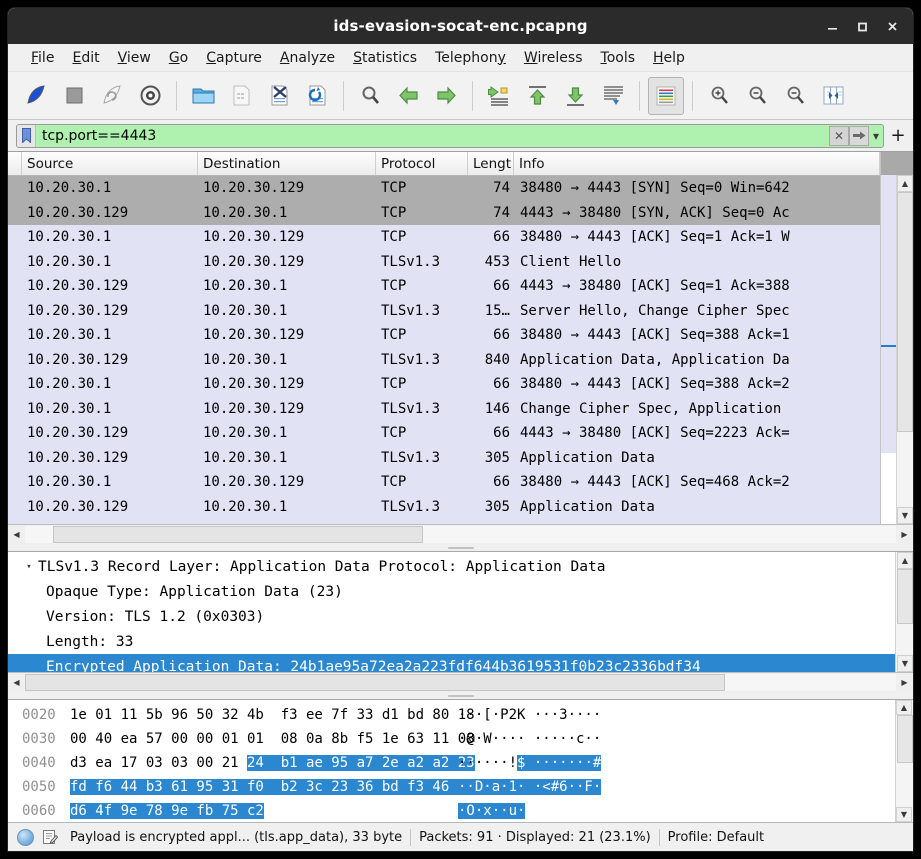 The image size is (921, 859). Describe the element at coordinates (905, 663) in the screenshot. I see `details-scroll-down-icon: ▼` at that location.